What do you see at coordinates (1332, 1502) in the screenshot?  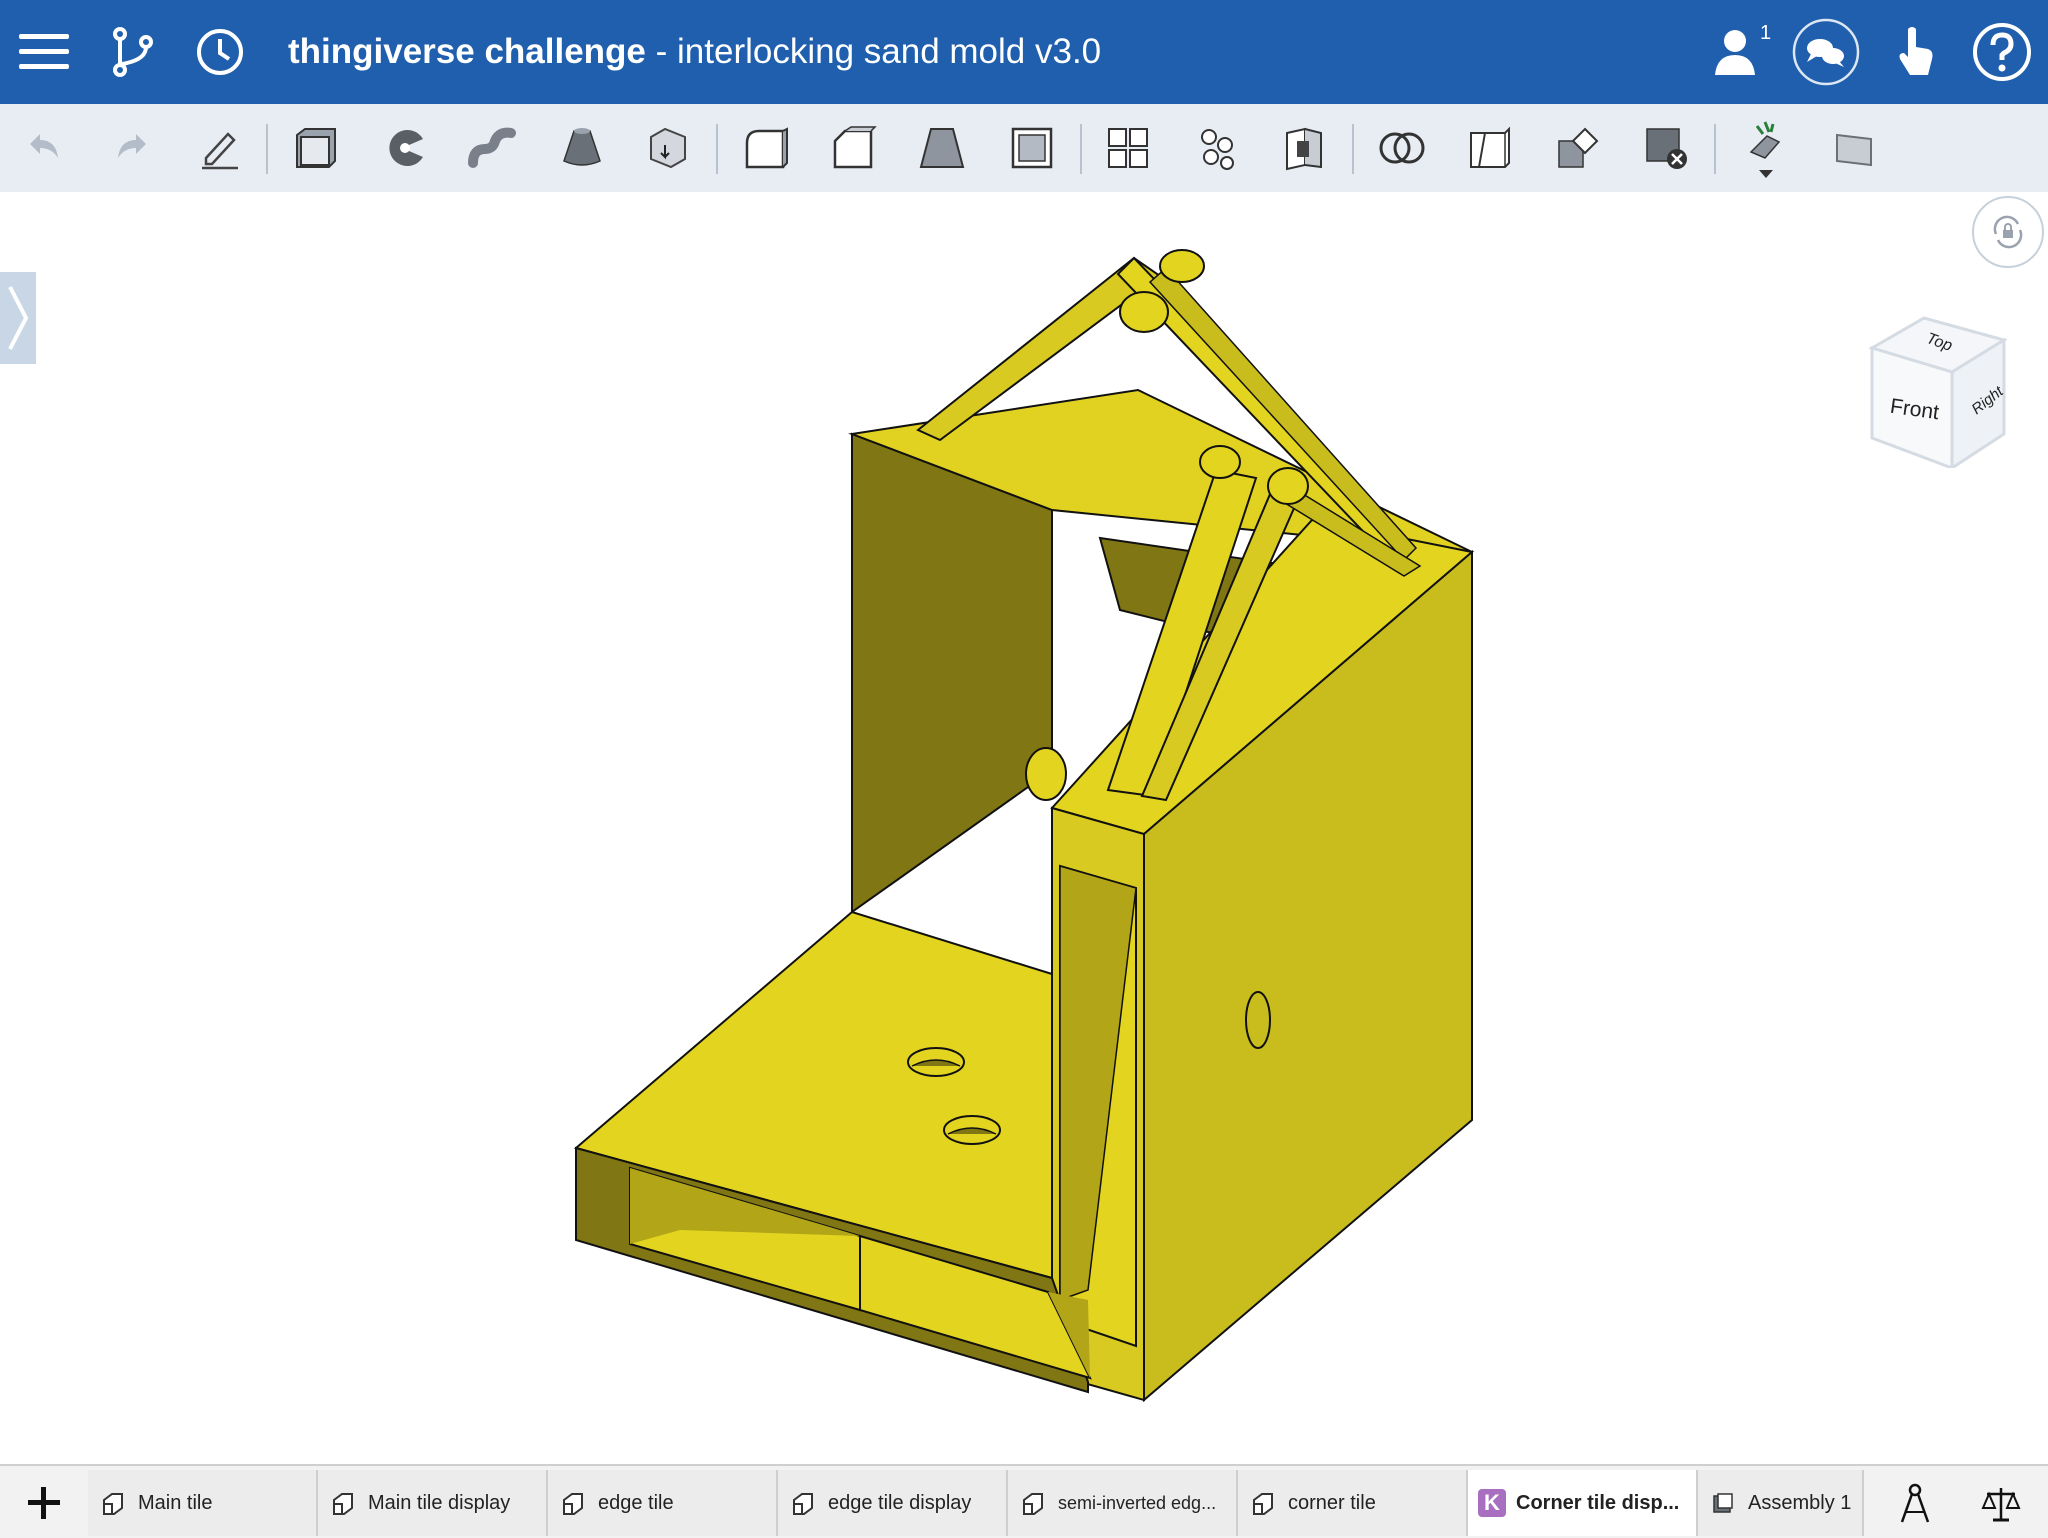 I see `tab-label: corner tile` at bounding box center [1332, 1502].